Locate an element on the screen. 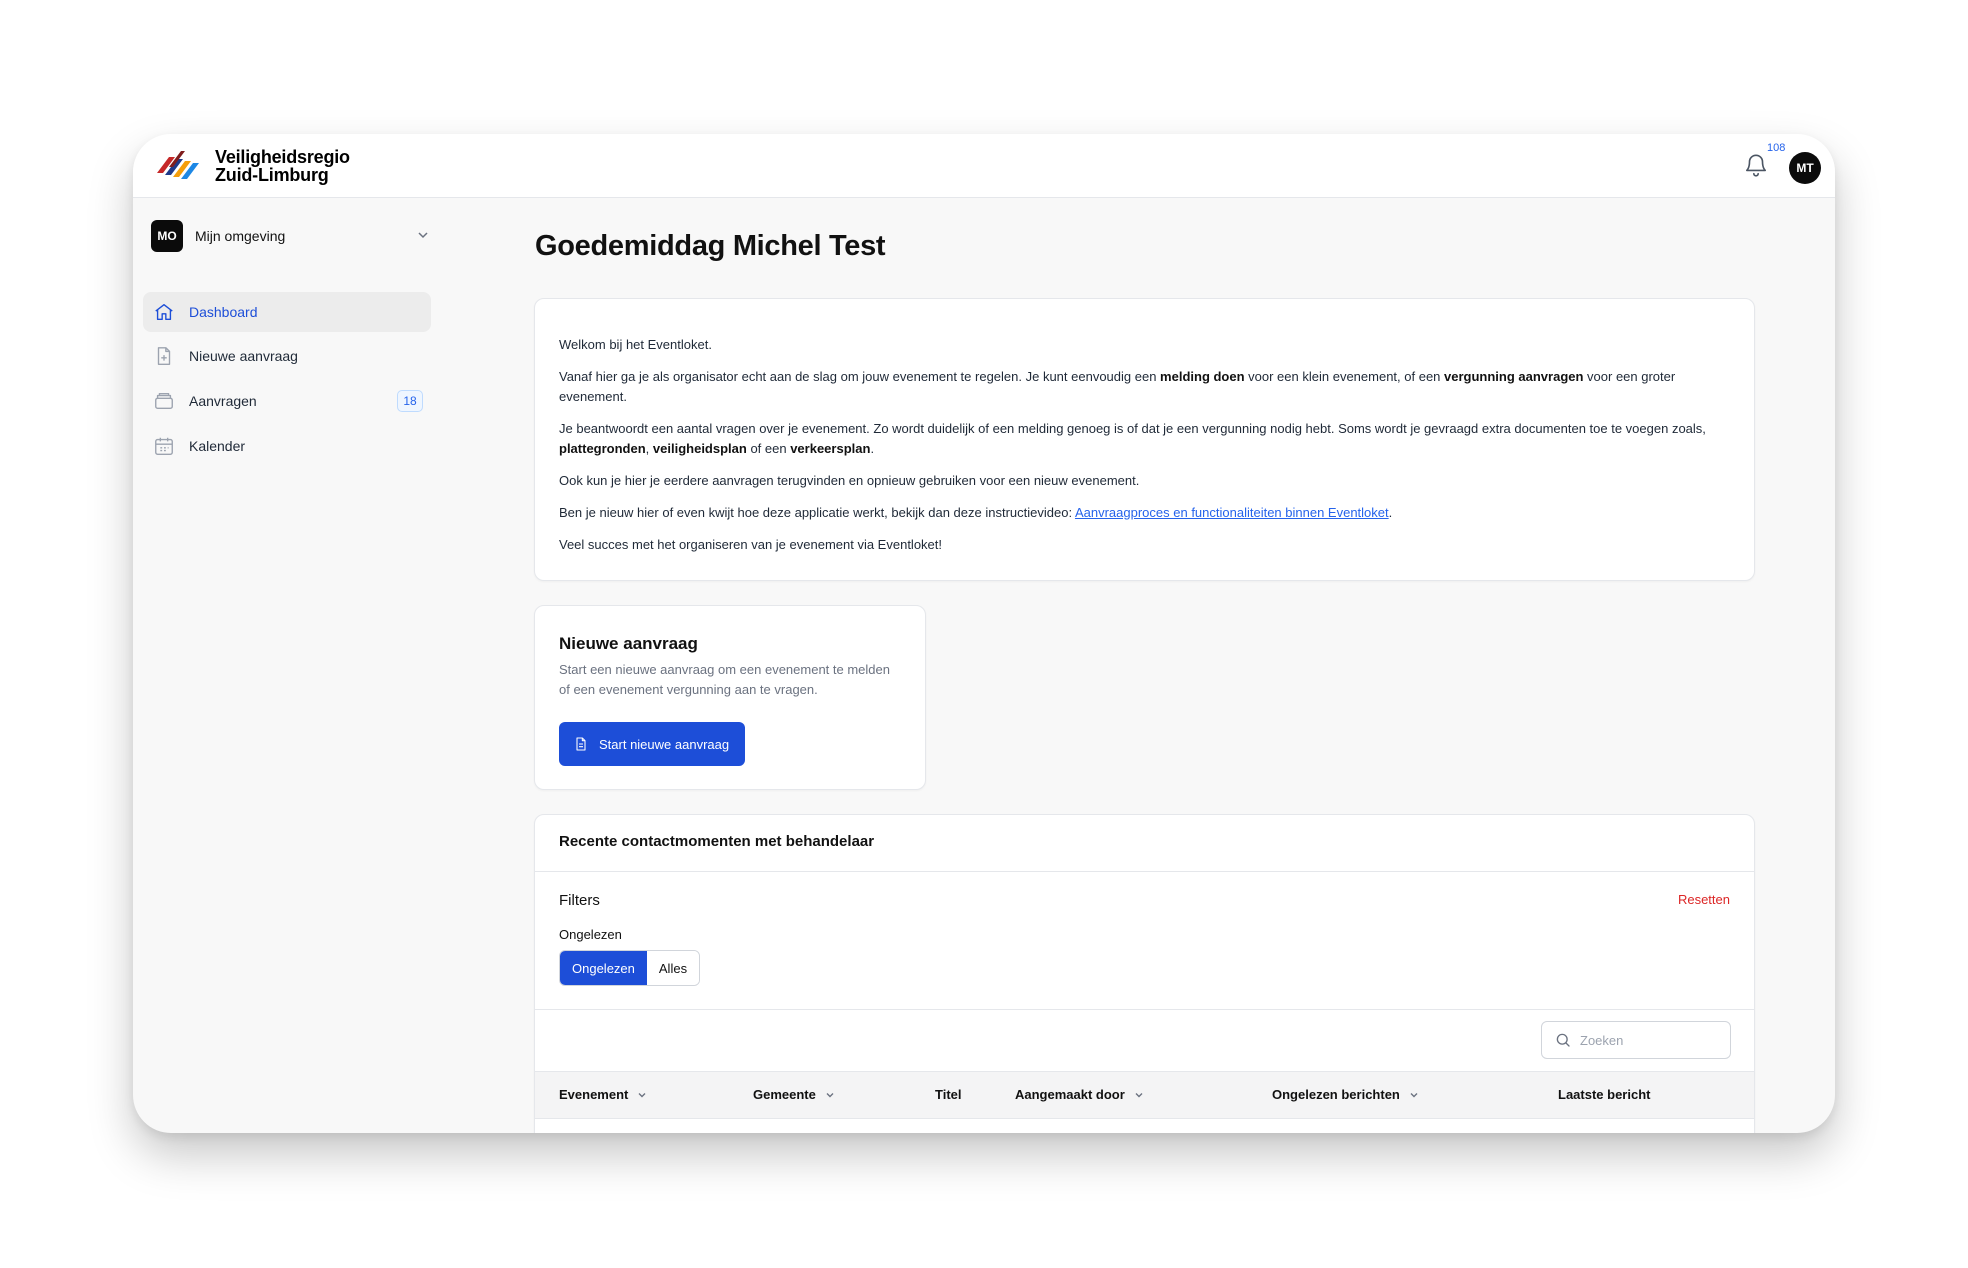 Image resolution: width=1968 pixels, height=1268 pixels. welcome-bold: melding doen is located at coordinates (1202, 376).